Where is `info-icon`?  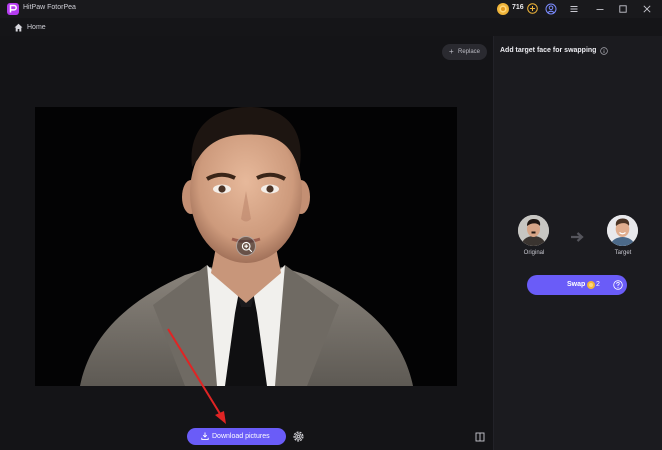 info-icon is located at coordinates (604, 51).